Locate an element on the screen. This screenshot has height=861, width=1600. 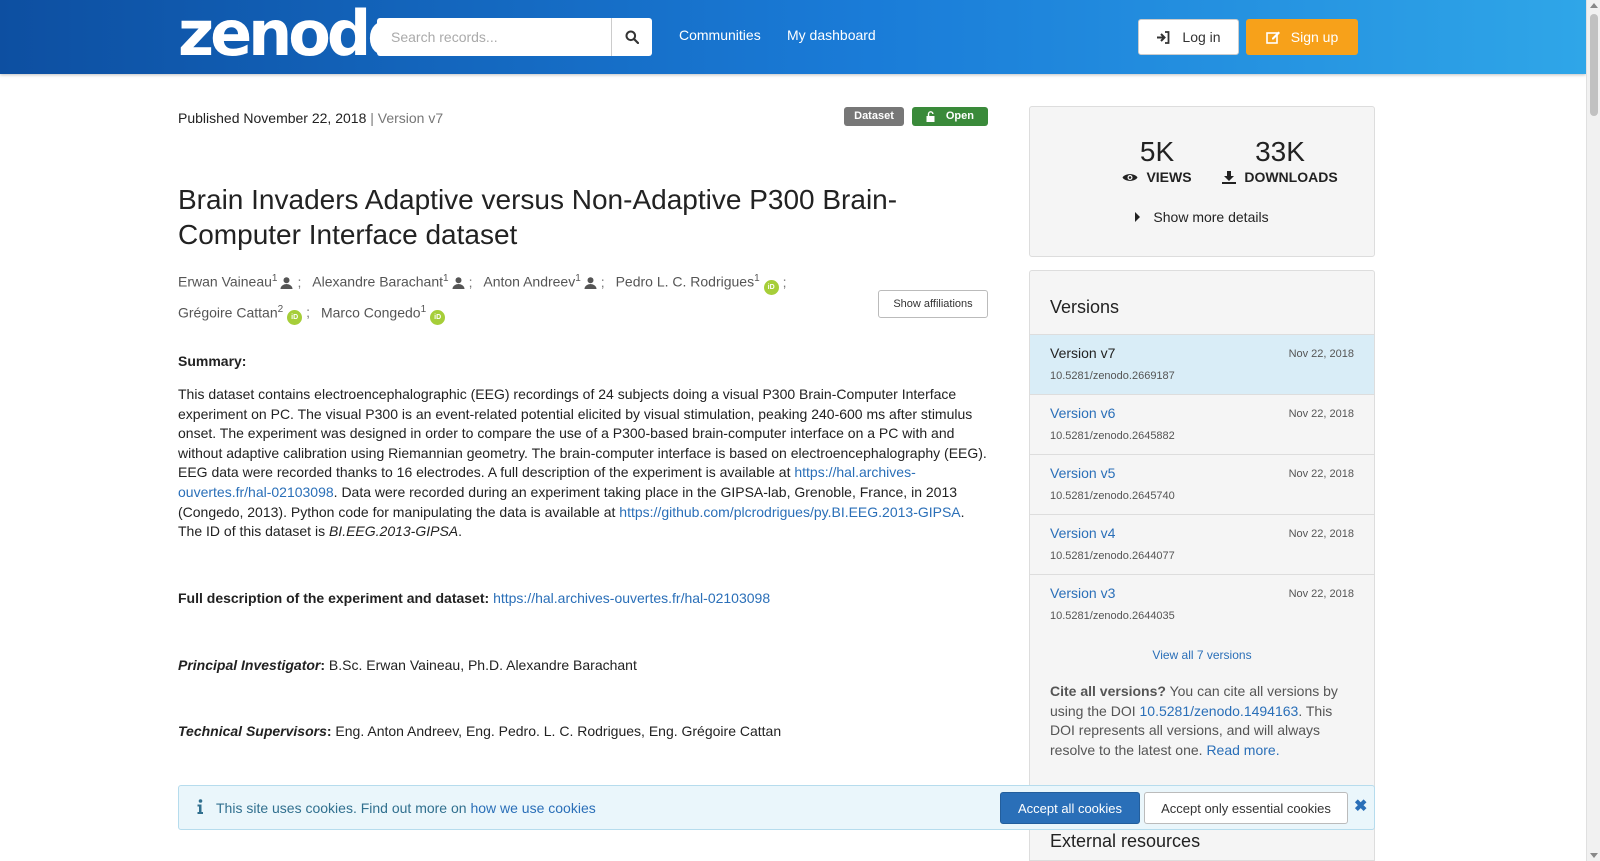
author-name: Erwan Vaineau is located at coordinates (225, 282).